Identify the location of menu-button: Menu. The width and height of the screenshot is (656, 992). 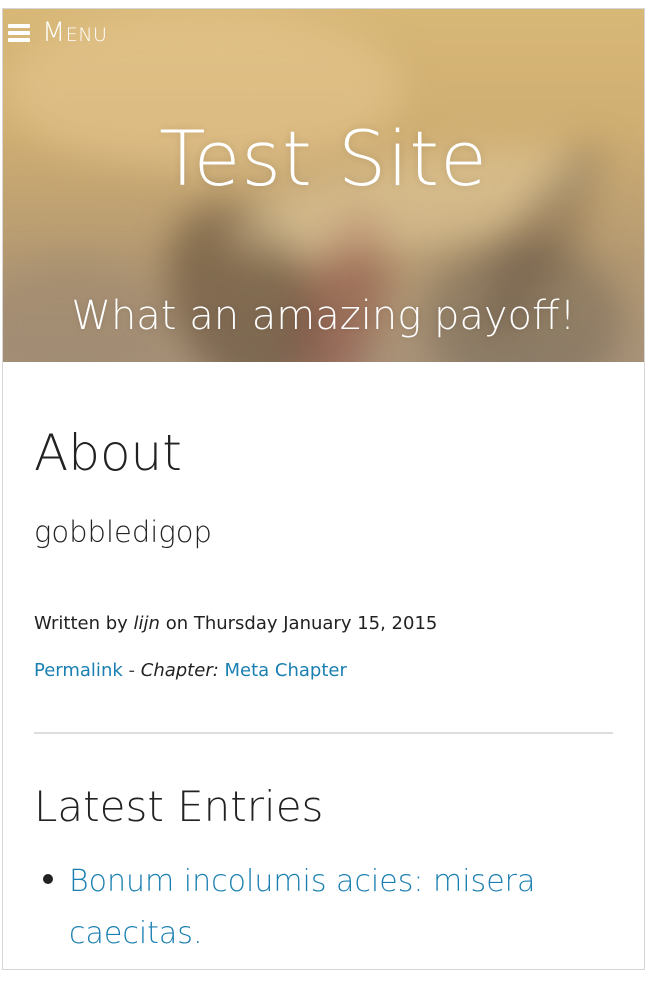
(57, 32).